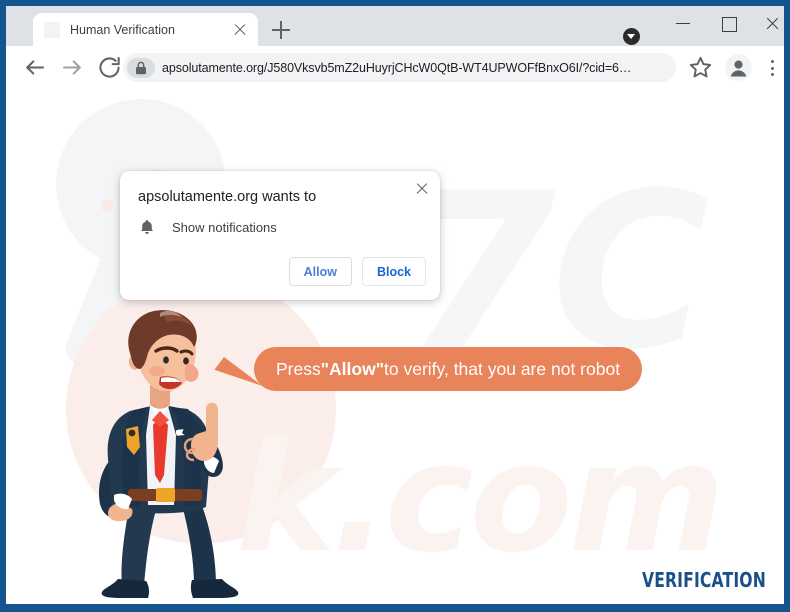 Image resolution: width=790 pixels, height=612 pixels. What do you see at coordinates (224, 227) in the screenshot?
I see `permission-request-label: Show notifications` at bounding box center [224, 227].